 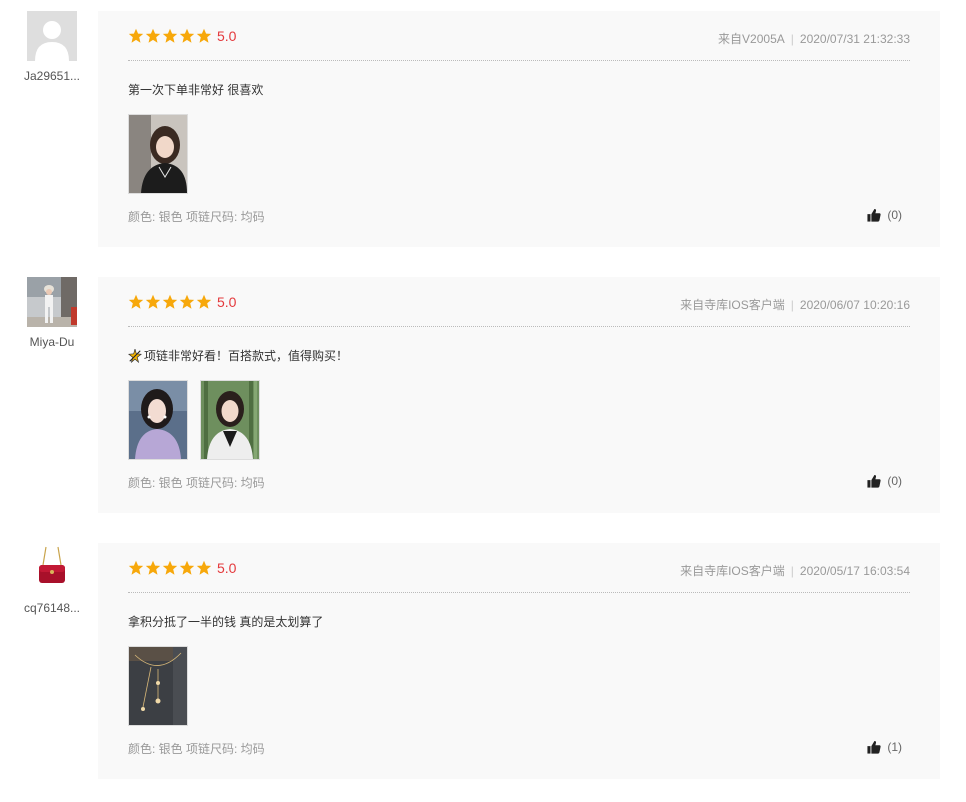 I want to click on review-text: 第一次下单非常好 很喜欢, so click(x=195, y=89).